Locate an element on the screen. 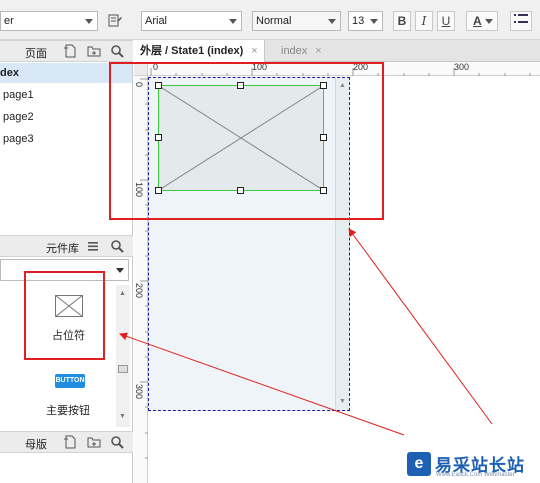  pages-panel-title: 页面 is located at coordinates (36, 54).